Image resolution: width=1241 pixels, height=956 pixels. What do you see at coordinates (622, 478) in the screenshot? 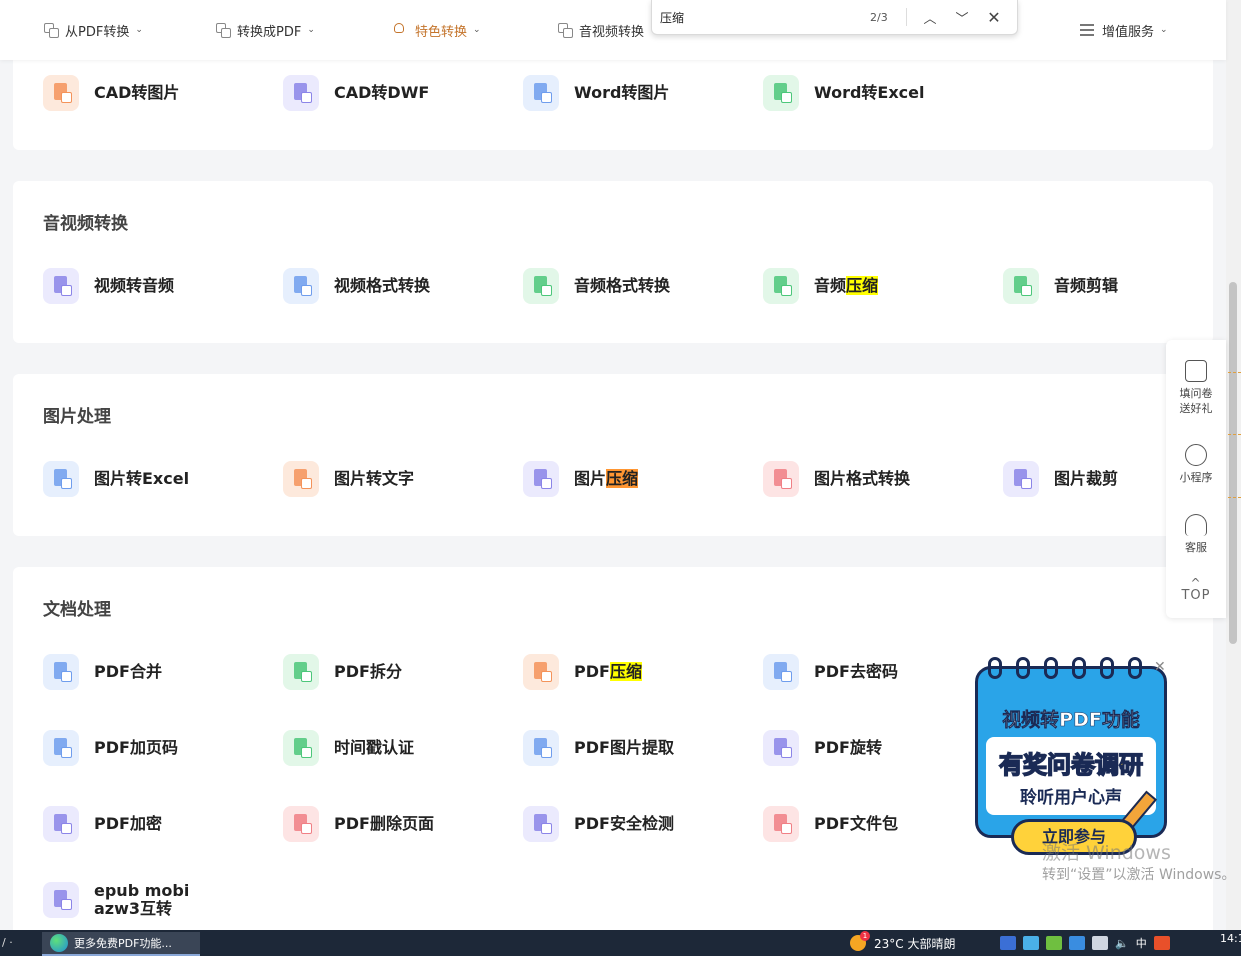
I see `search-highlight-current: 压缩` at bounding box center [622, 478].